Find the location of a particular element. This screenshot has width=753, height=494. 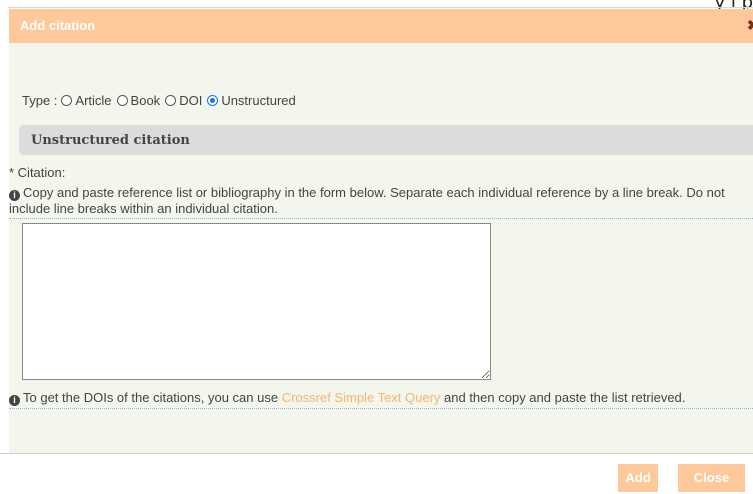

radio-book is located at coordinates (122, 100).